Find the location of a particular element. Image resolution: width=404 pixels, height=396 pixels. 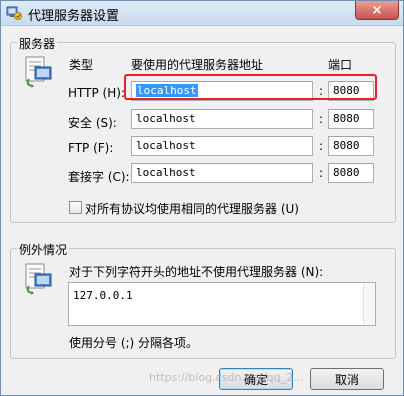

ftp-address-input: localhost is located at coordinates (222, 146).